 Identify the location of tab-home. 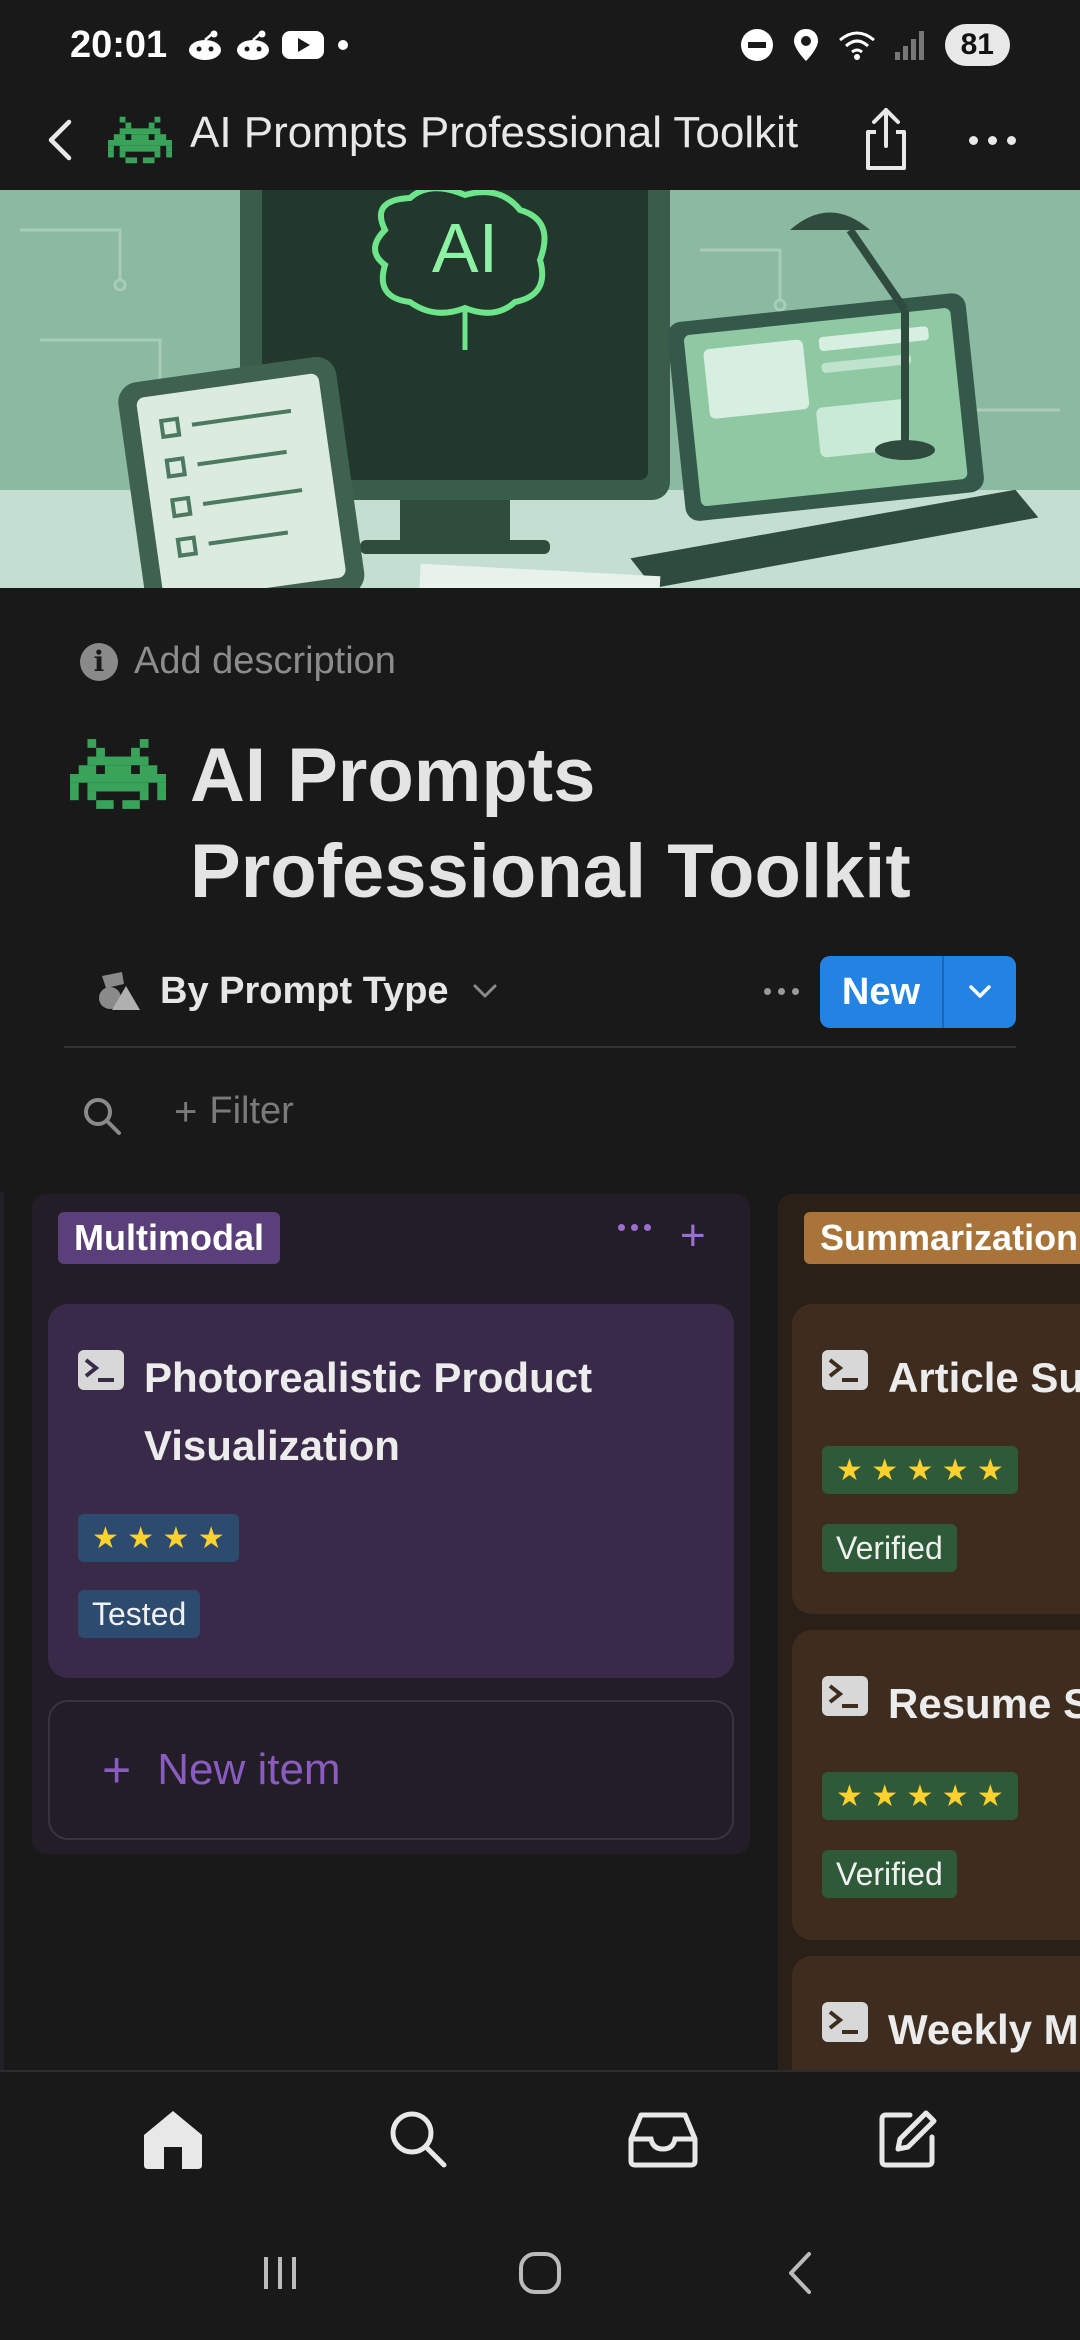
(173, 2139).